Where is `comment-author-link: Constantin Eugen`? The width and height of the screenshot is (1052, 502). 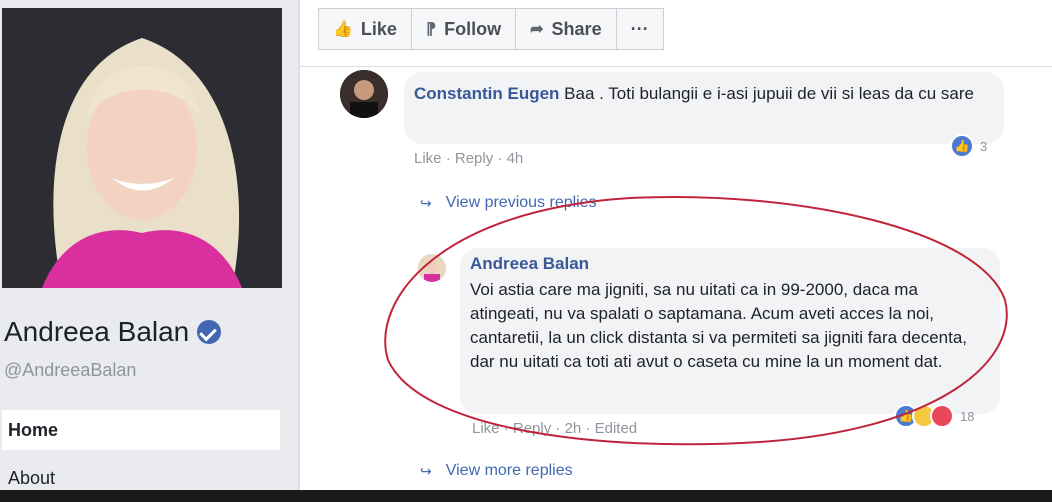
comment-author-link: Constantin Eugen is located at coordinates (486, 93).